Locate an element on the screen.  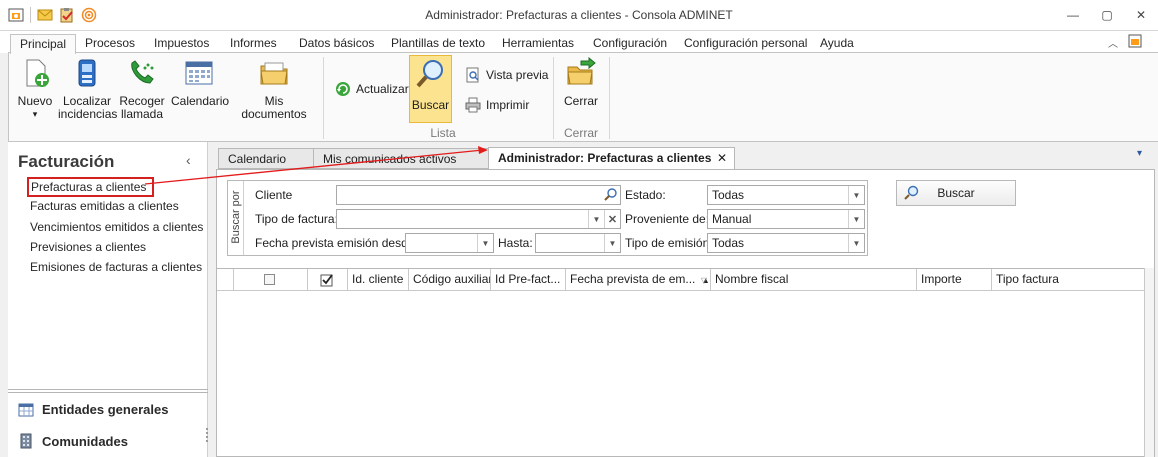
column-fecha-prevista: Fecha prevista de em... ▲ ▽ is located at coordinates (638, 280).